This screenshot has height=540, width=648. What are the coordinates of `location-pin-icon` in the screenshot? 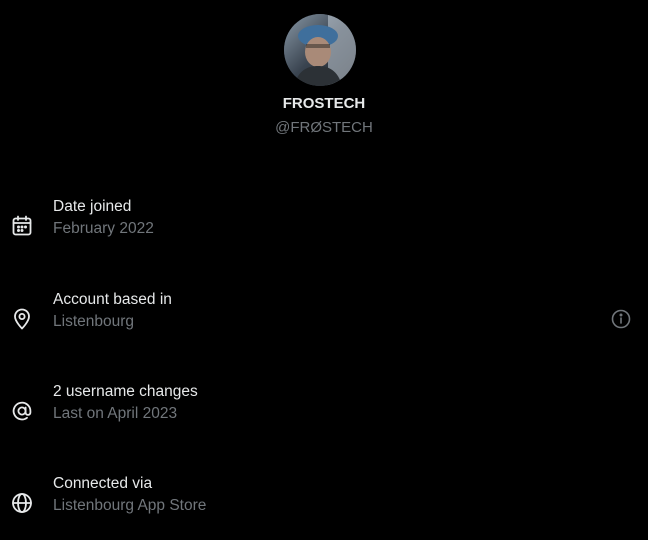 It's located at (22, 319).